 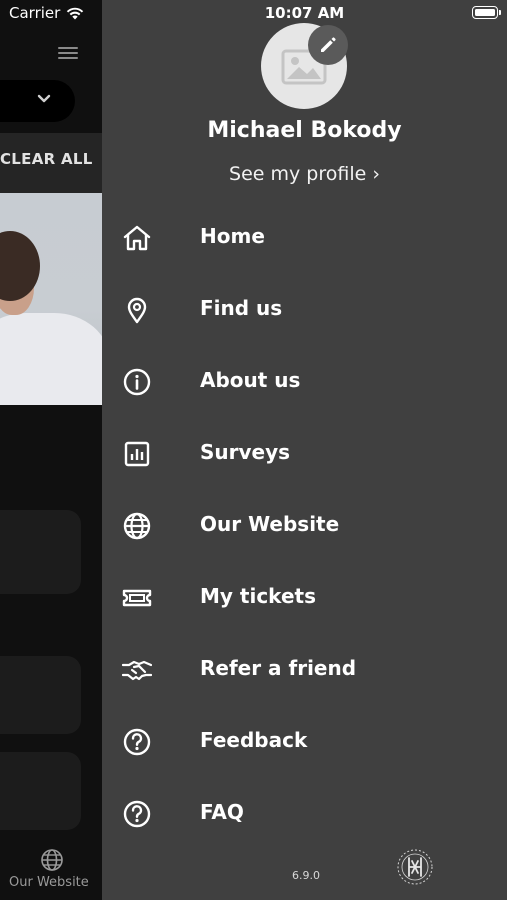 I want to click on user-name: Michael Bokody, so click(x=304, y=130).